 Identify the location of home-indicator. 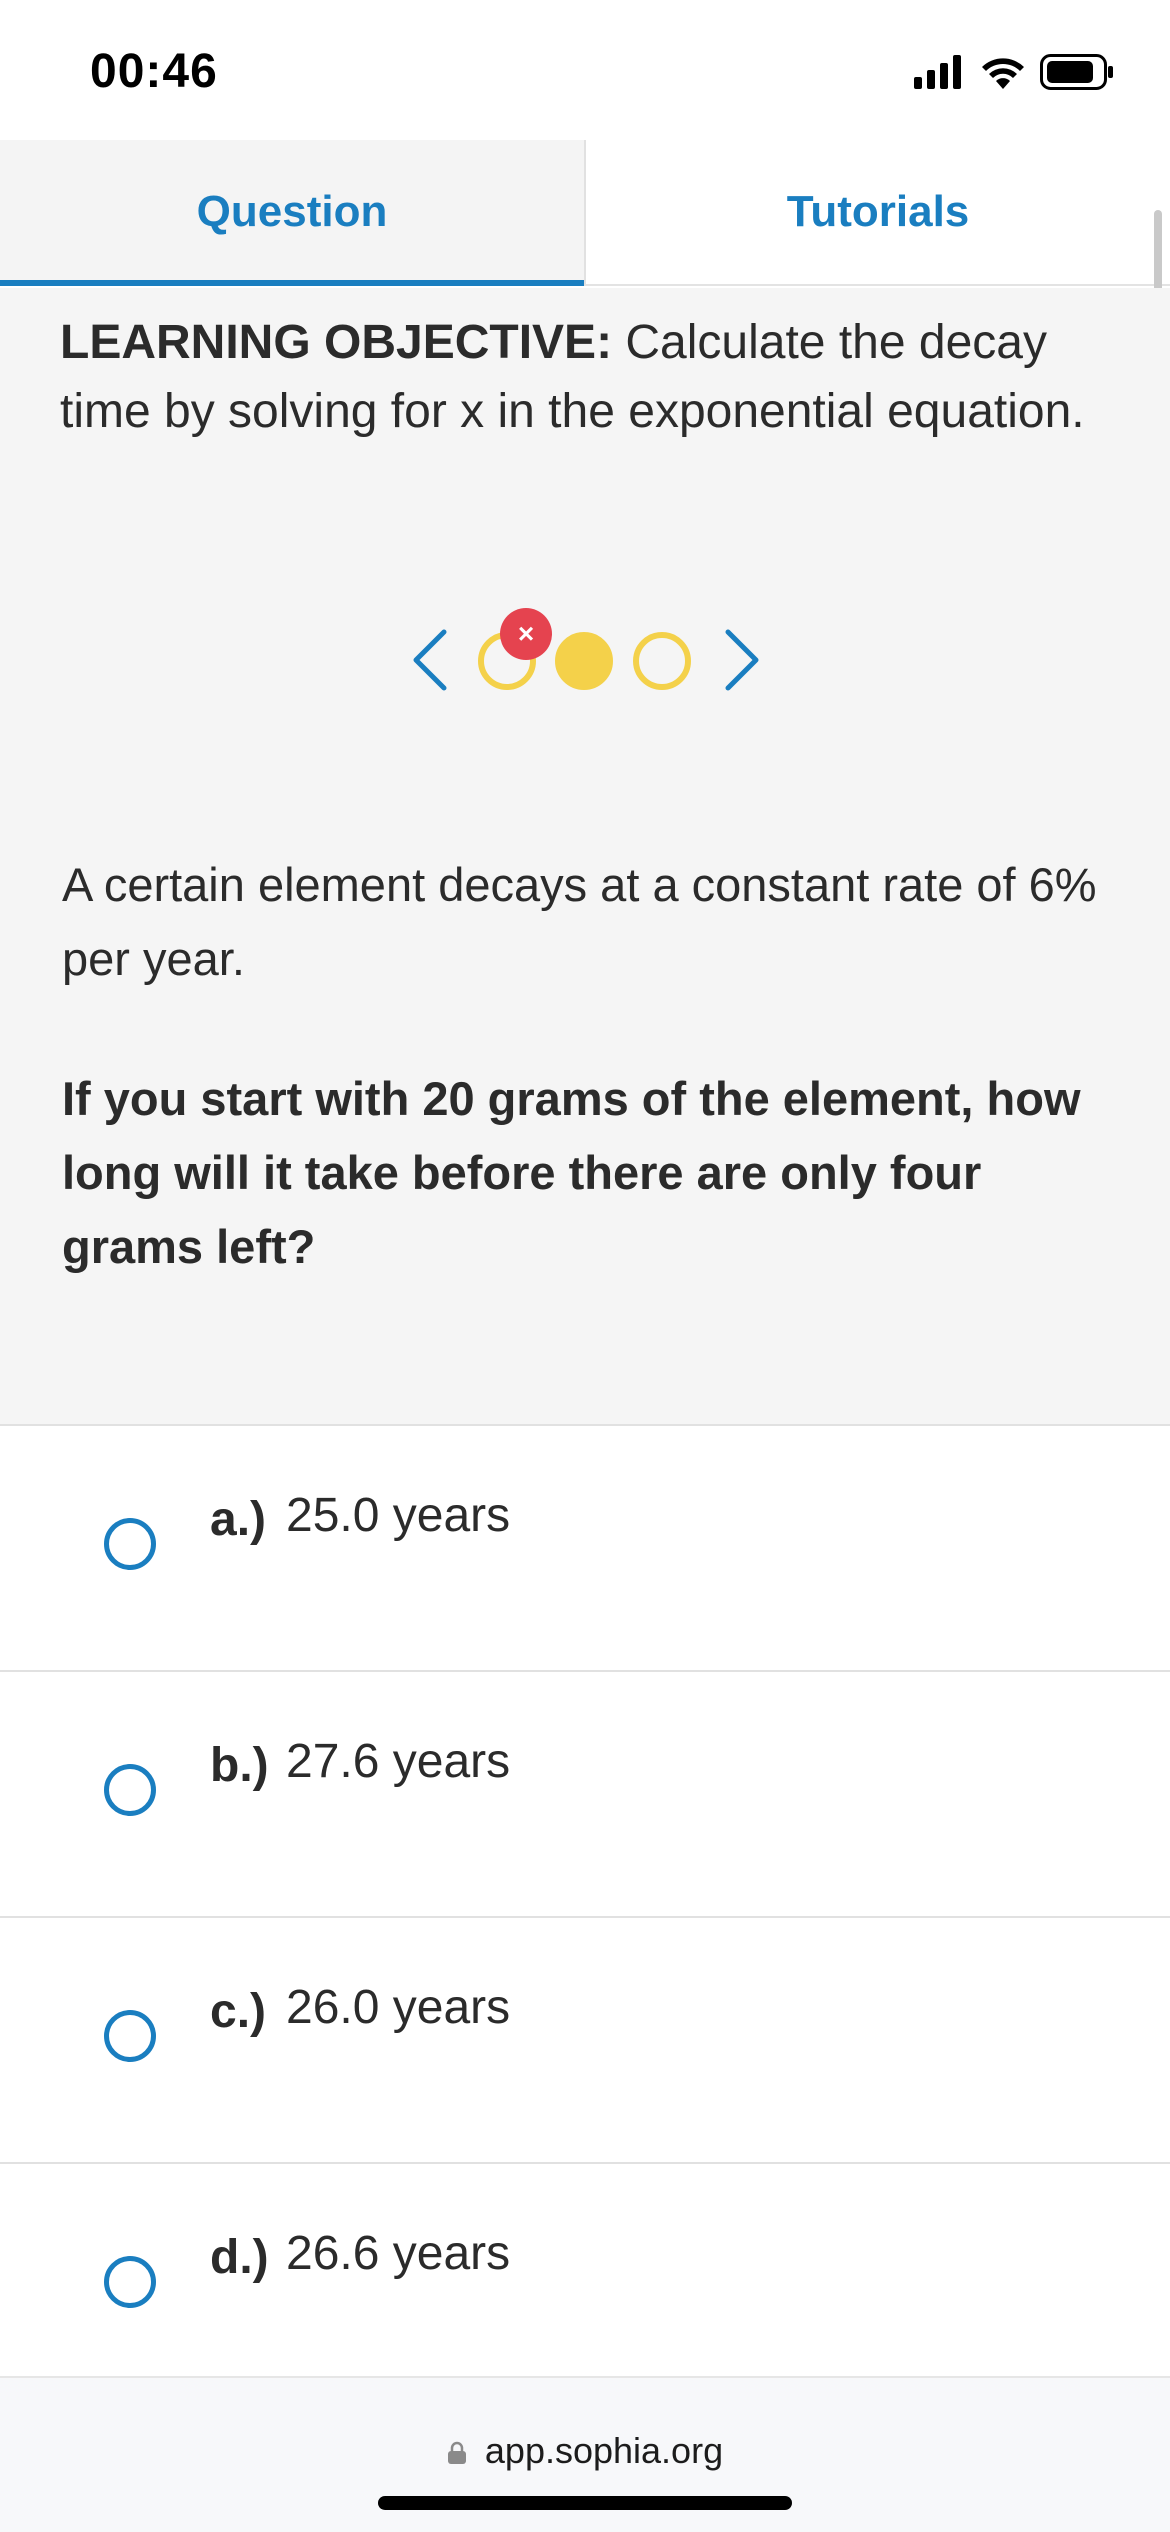
(585, 2503).